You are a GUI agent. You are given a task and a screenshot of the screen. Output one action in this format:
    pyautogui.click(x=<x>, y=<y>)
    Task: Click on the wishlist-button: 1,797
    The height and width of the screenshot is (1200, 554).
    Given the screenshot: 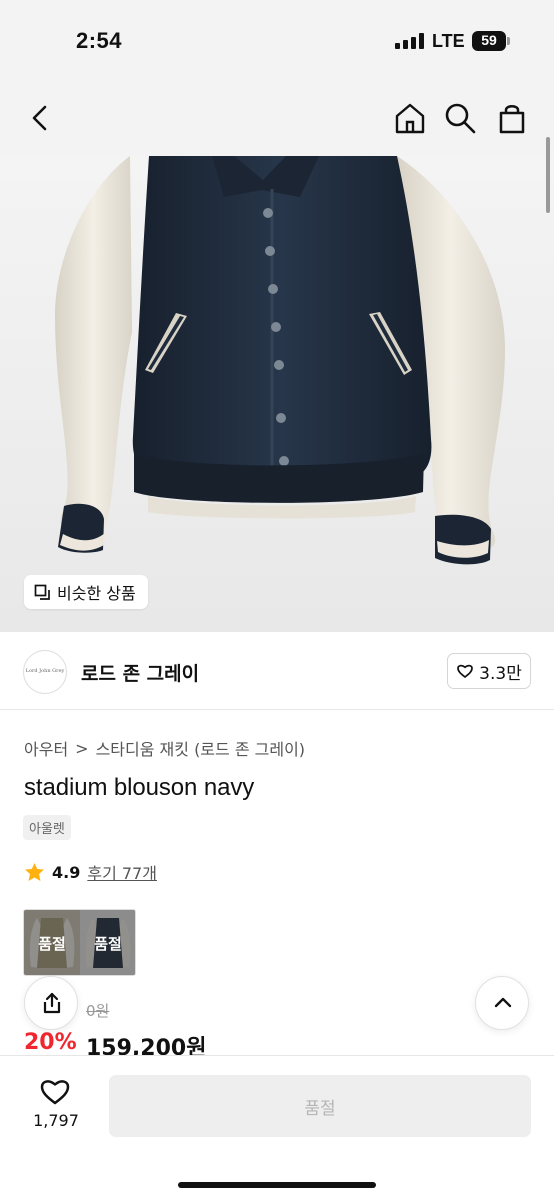 What is the action you would take?
    pyautogui.click(x=56, y=1106)
    